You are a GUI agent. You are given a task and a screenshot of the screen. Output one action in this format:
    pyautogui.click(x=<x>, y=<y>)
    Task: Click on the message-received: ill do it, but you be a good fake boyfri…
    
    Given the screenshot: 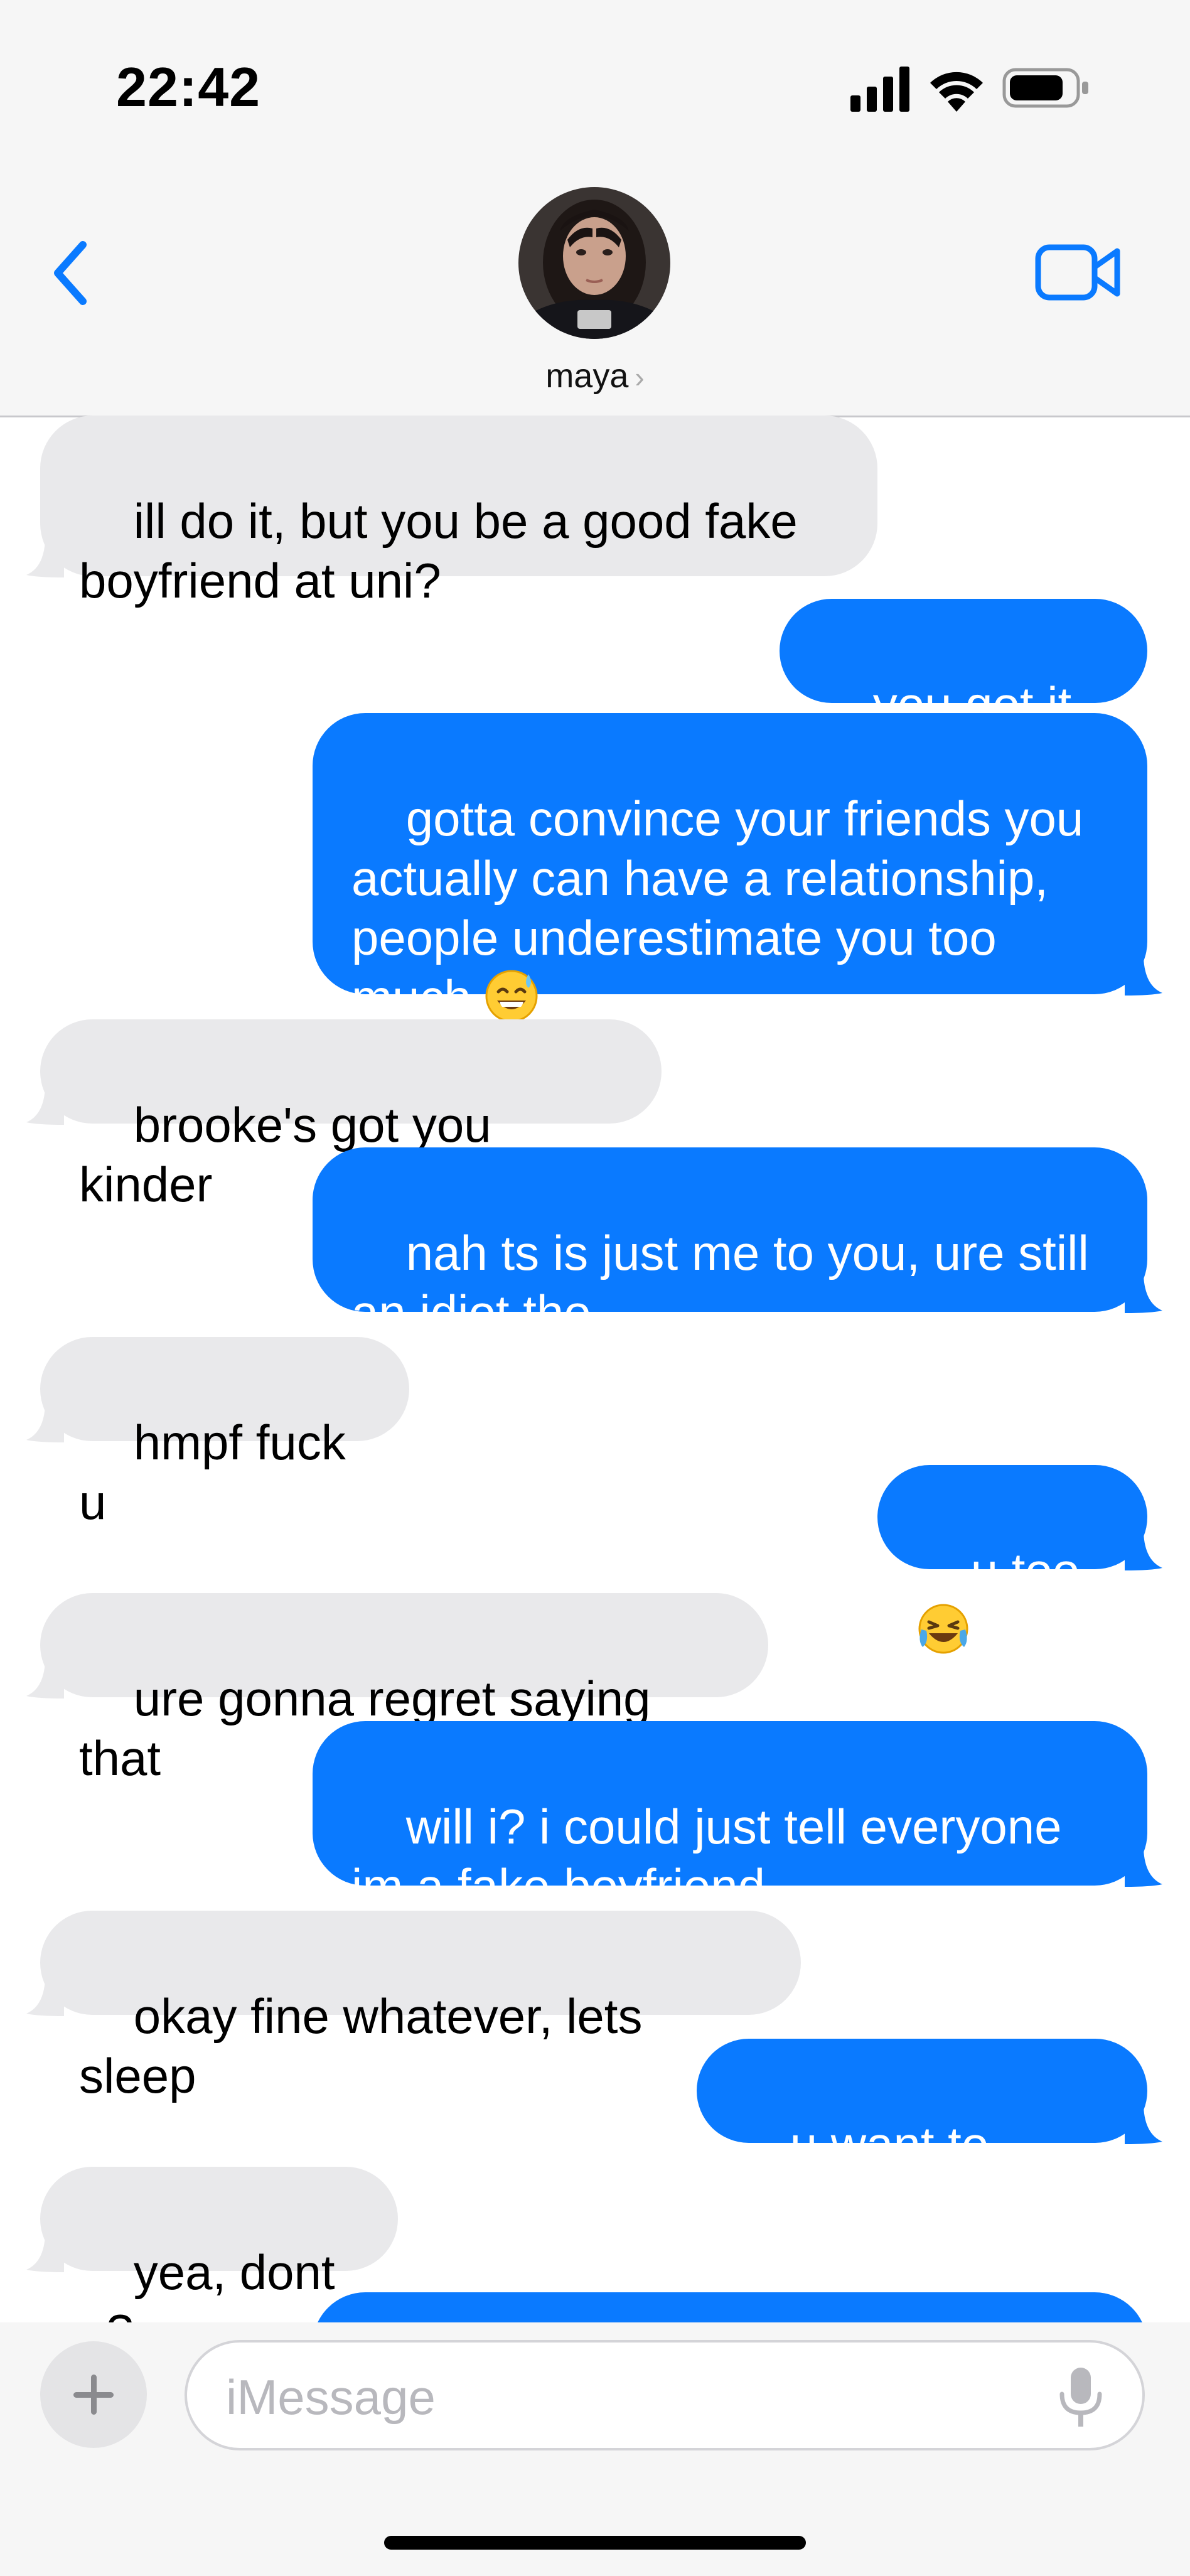 What is the action you would take?
    pyautogui.click(x=451, y=512)
    